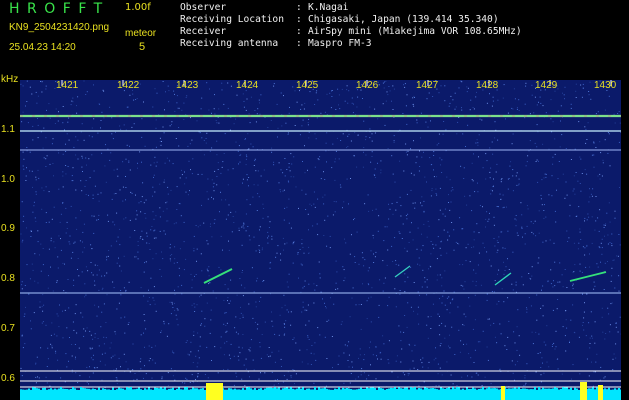 Image resolution: width=629 pixels, height=400 pixels. Describe the element at coordinates (141, 33) in the screenshot. I see `event-tag: meteor` at that location.